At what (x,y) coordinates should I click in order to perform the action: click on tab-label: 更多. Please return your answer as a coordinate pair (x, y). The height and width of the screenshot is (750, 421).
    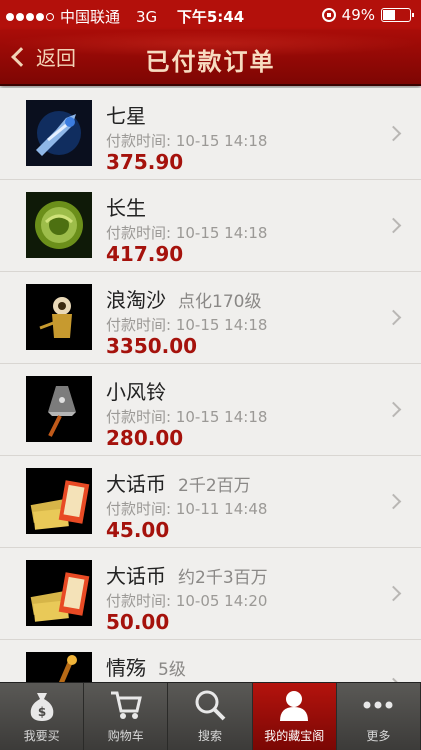
    Looking at the image, I should click on (378, 736).